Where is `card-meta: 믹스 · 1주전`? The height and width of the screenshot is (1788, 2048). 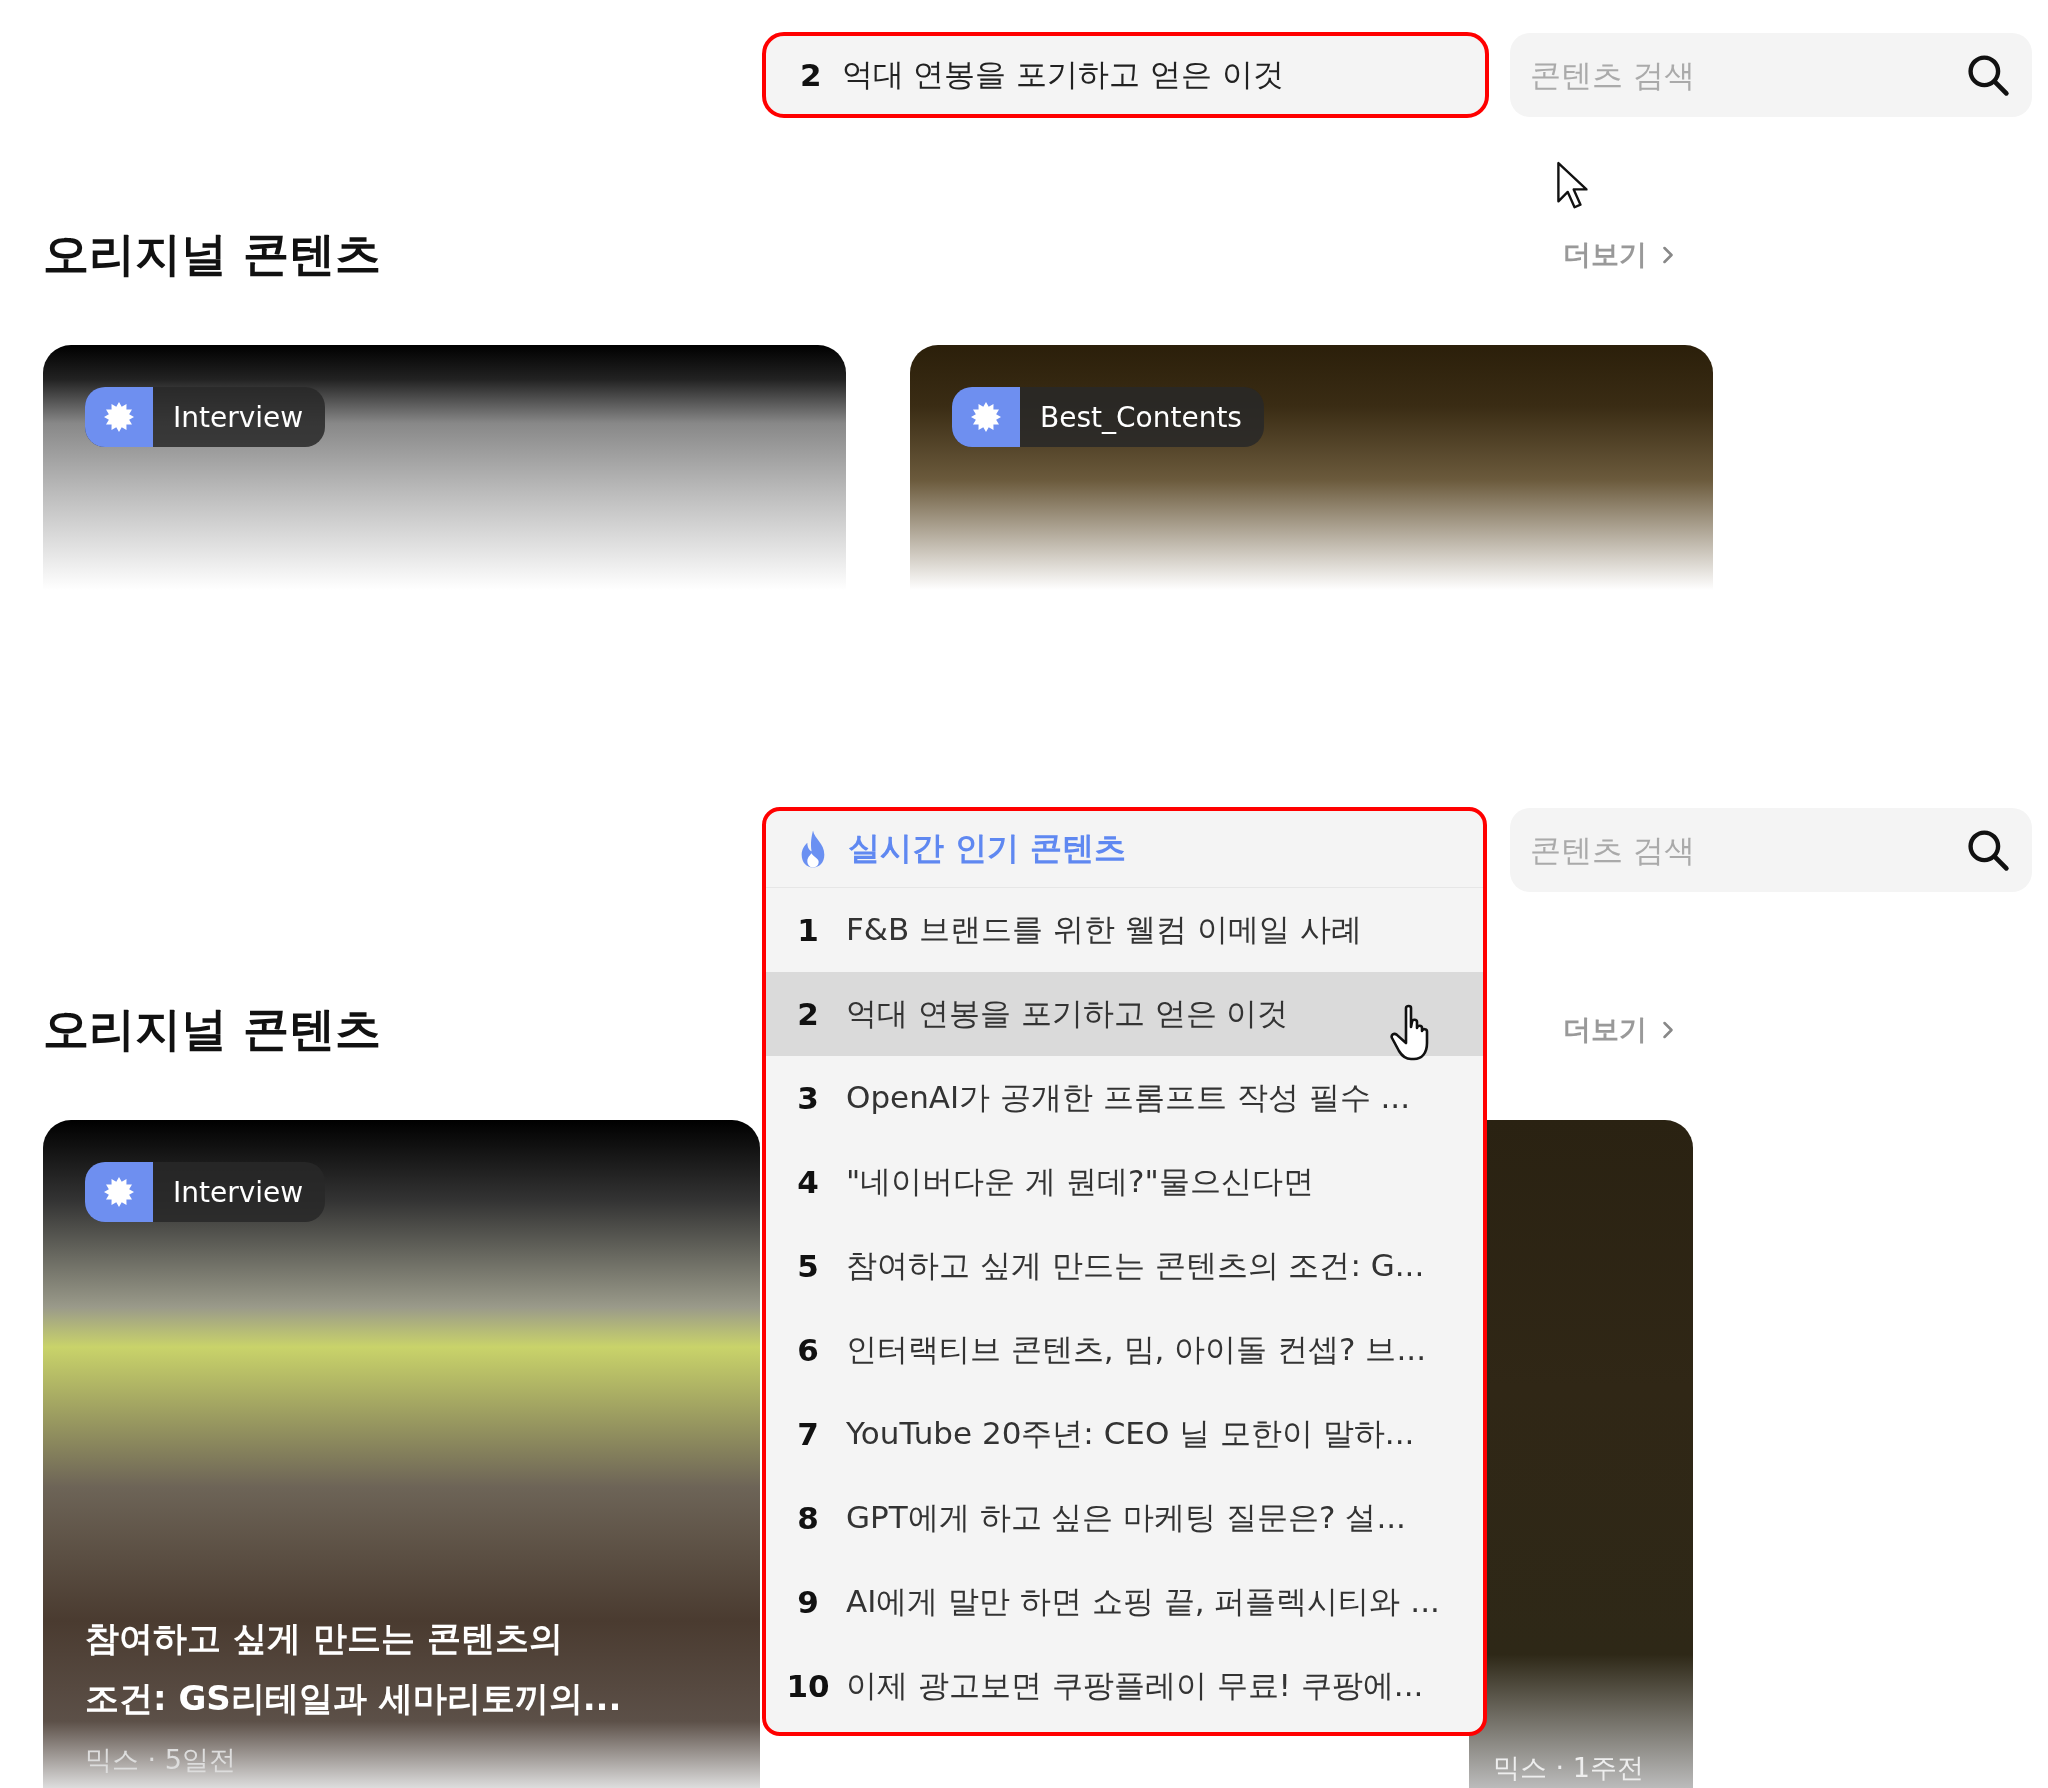 card-meta: 믹스 · 1주전 is located at coordinates (1568, 1768).